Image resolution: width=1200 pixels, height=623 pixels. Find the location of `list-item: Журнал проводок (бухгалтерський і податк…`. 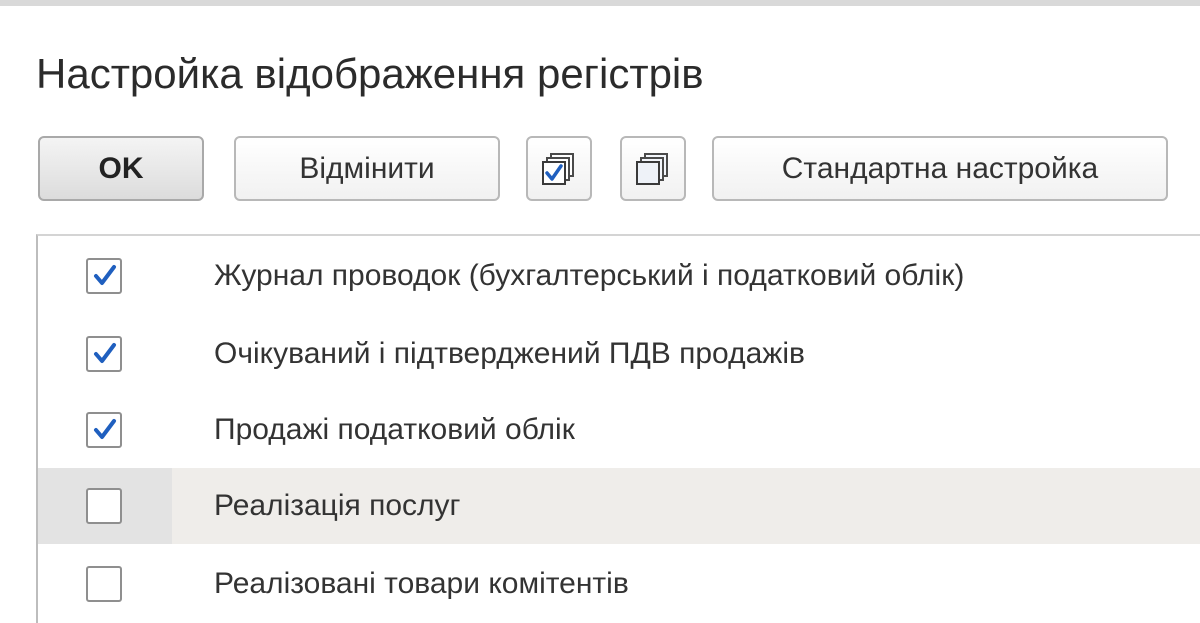

list-item: Журнал проводок (бухгалтерський і податк… is located at coordinates (619, 276).